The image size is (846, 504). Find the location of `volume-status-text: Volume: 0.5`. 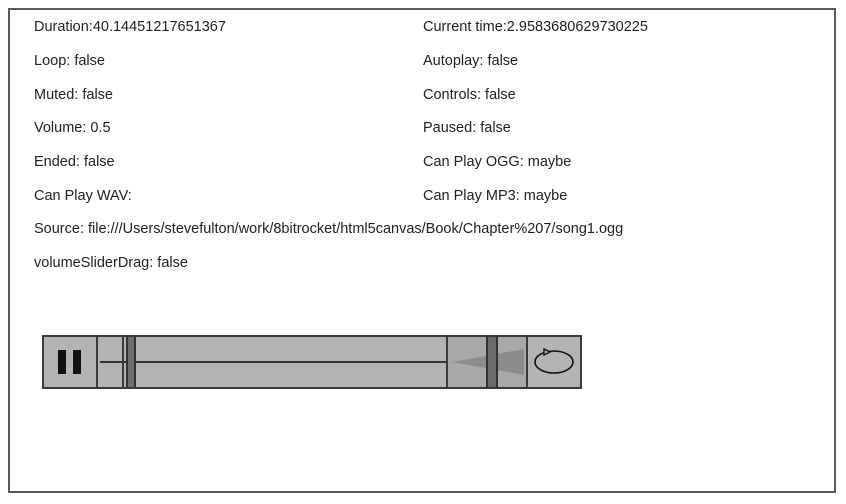

volume-status-text: Volume: 0.5 is located at coordinates (72, 128).